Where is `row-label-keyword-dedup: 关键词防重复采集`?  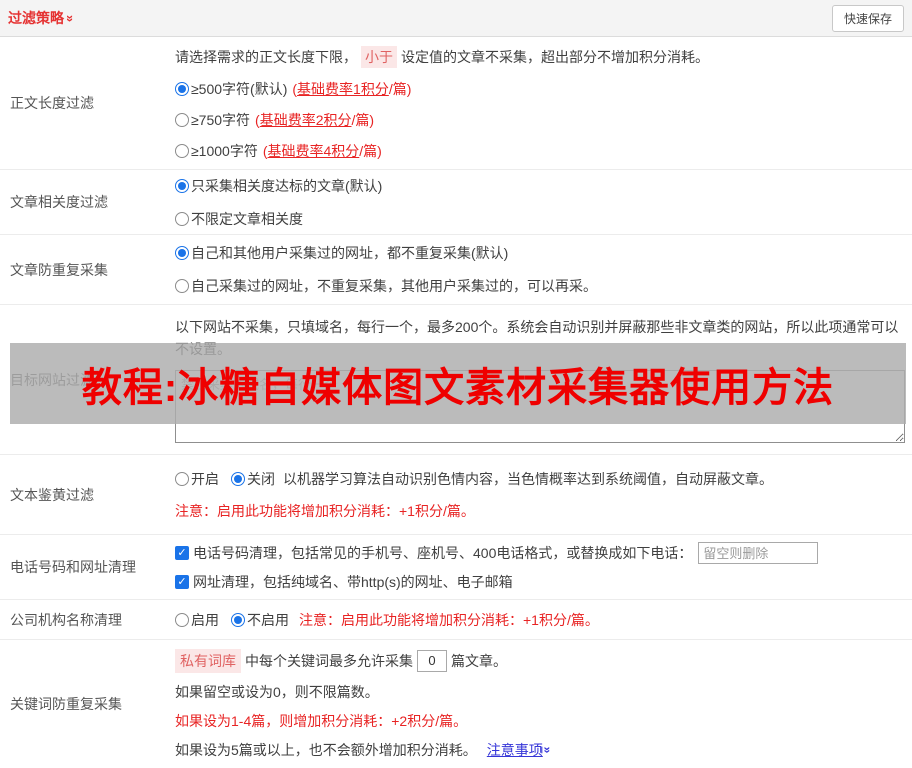
row-label-keyword-dedup: 关键词防重复采集 is located at coordinates (66, 704).